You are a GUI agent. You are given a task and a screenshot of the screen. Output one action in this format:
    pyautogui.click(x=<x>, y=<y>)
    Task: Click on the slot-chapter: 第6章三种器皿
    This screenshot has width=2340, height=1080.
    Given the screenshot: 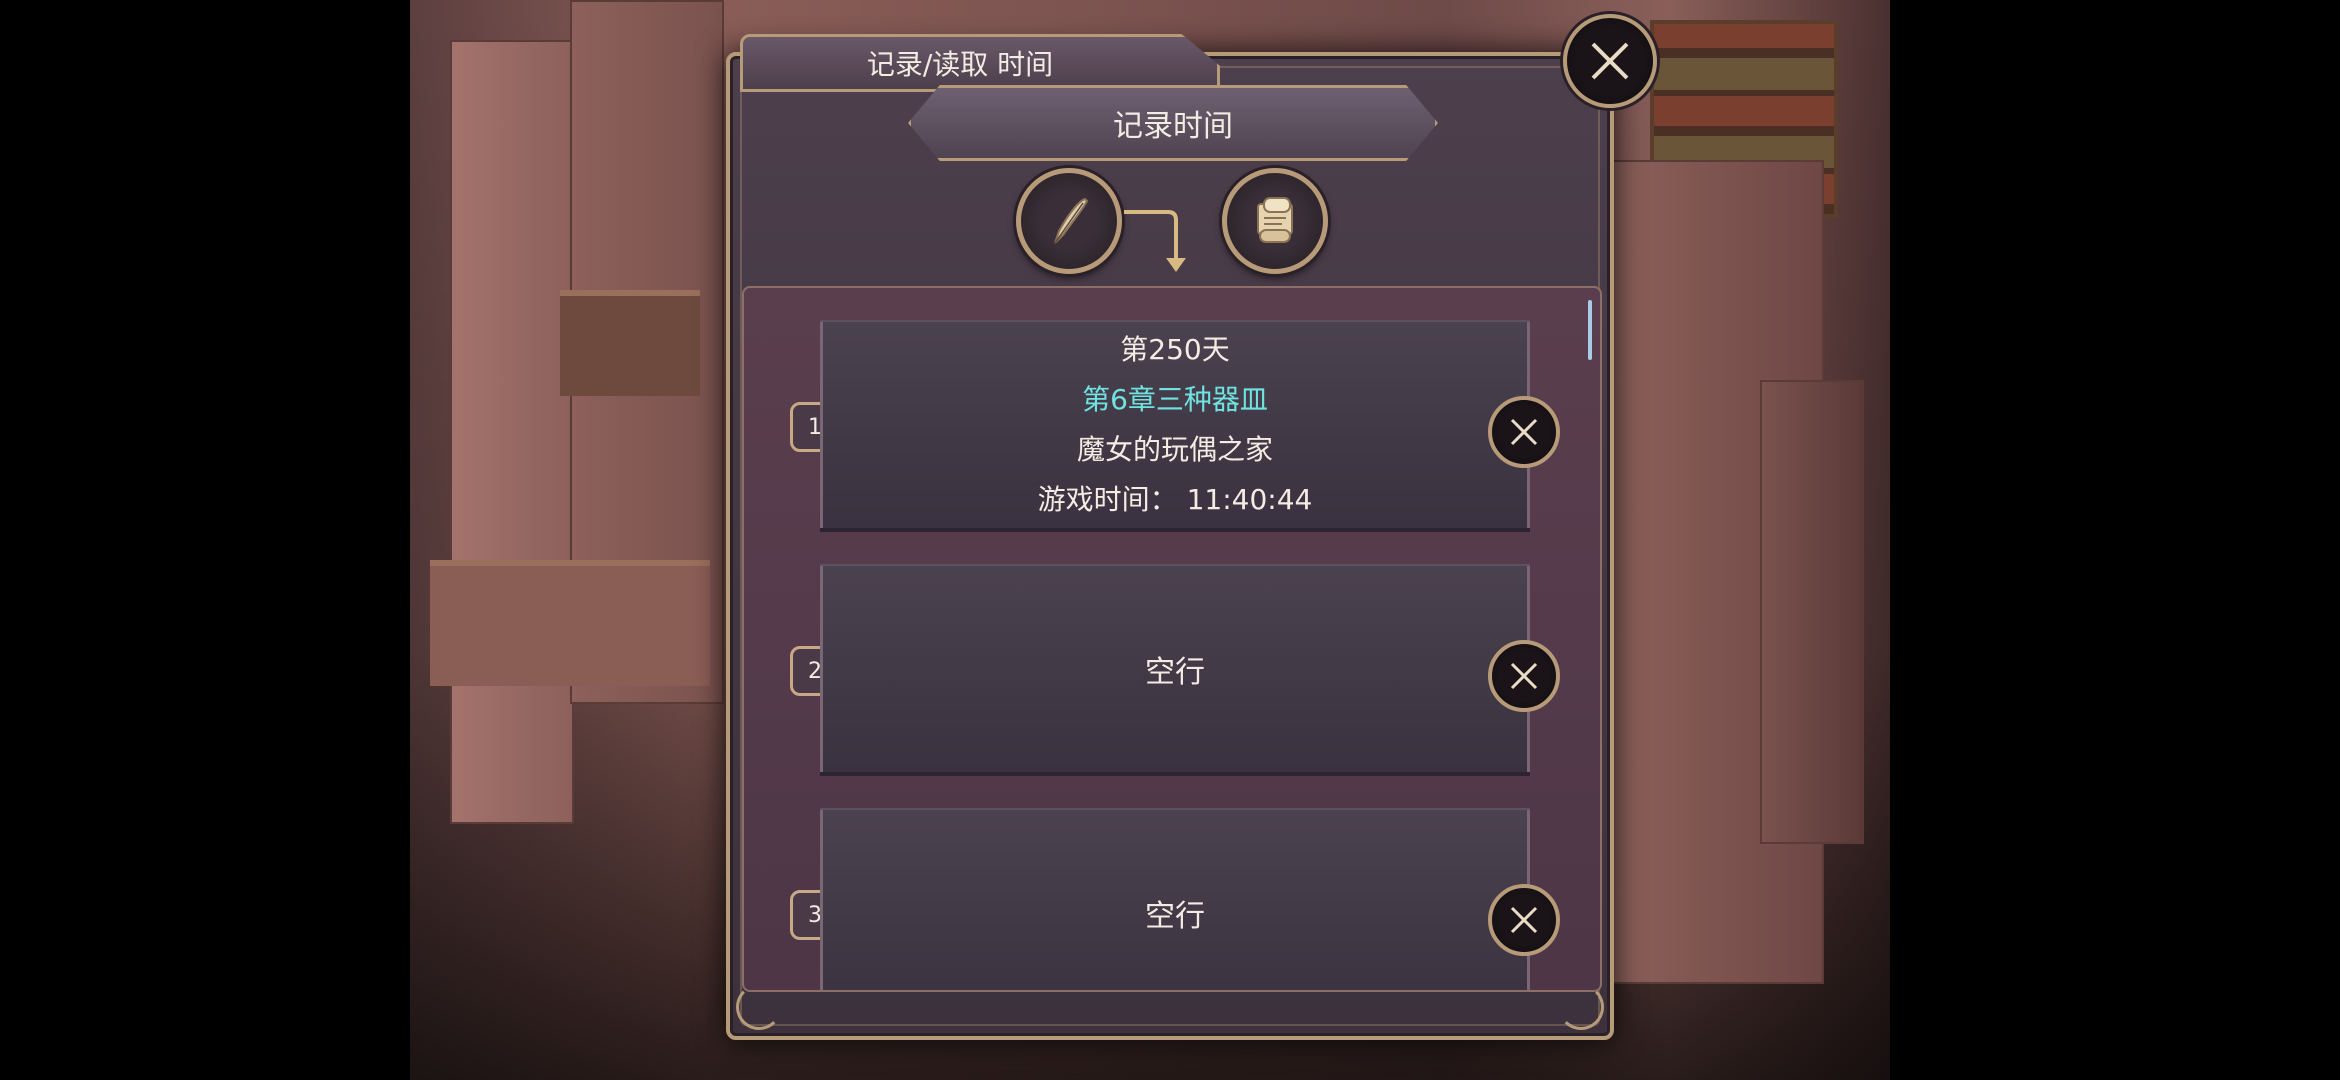 What is the action you would take?
    pyautogui.click(x=1175, y=399)
    